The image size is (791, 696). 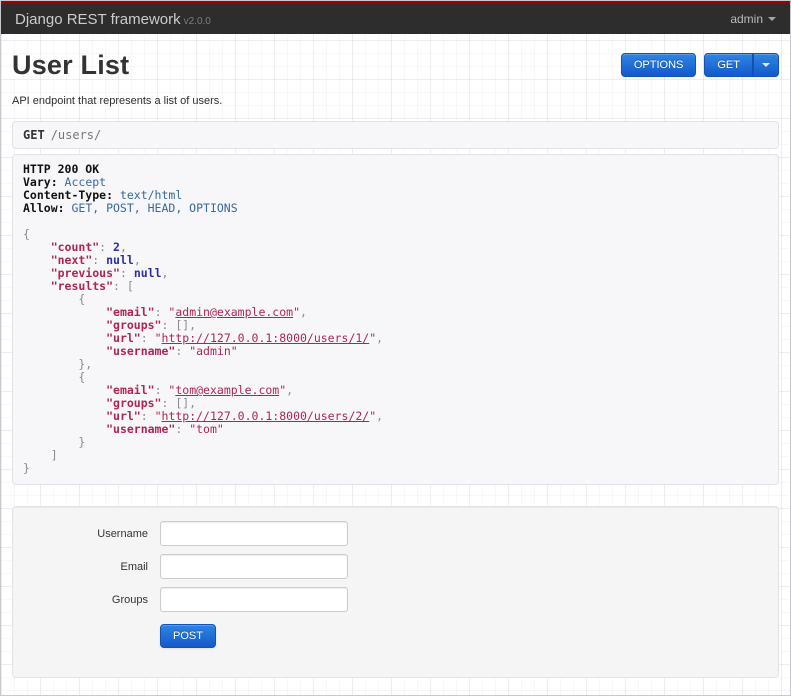 I want to click on json-token: Content-Type:, so click(x=68, y=195).